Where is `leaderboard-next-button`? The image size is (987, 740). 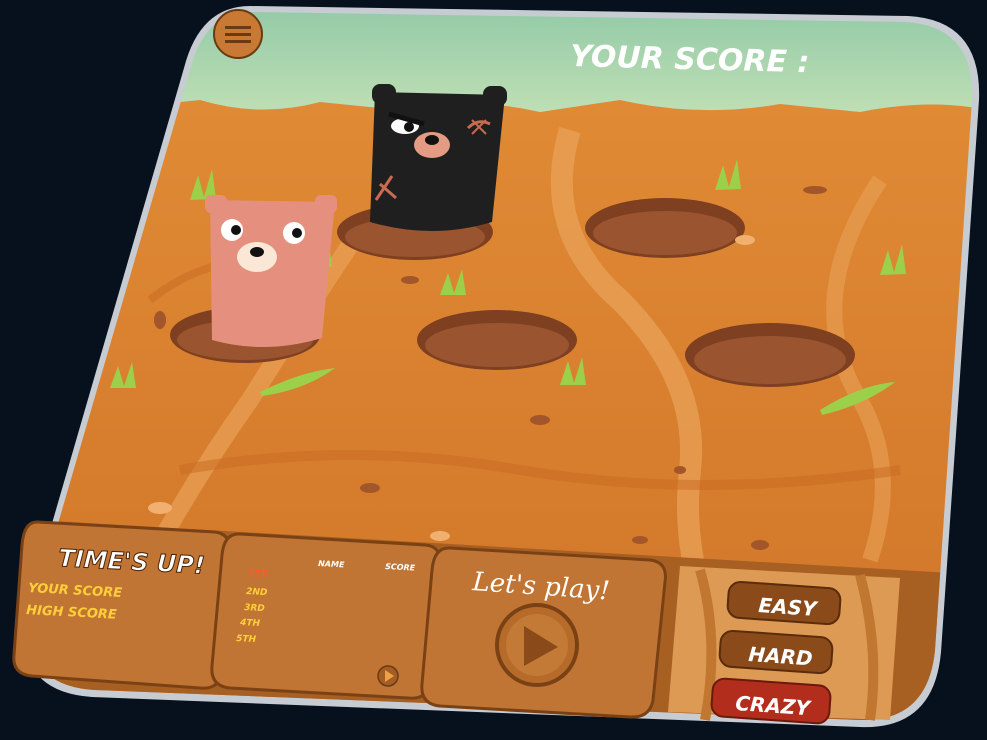
leaderboard-next-button is located at coordinates (388, 676).